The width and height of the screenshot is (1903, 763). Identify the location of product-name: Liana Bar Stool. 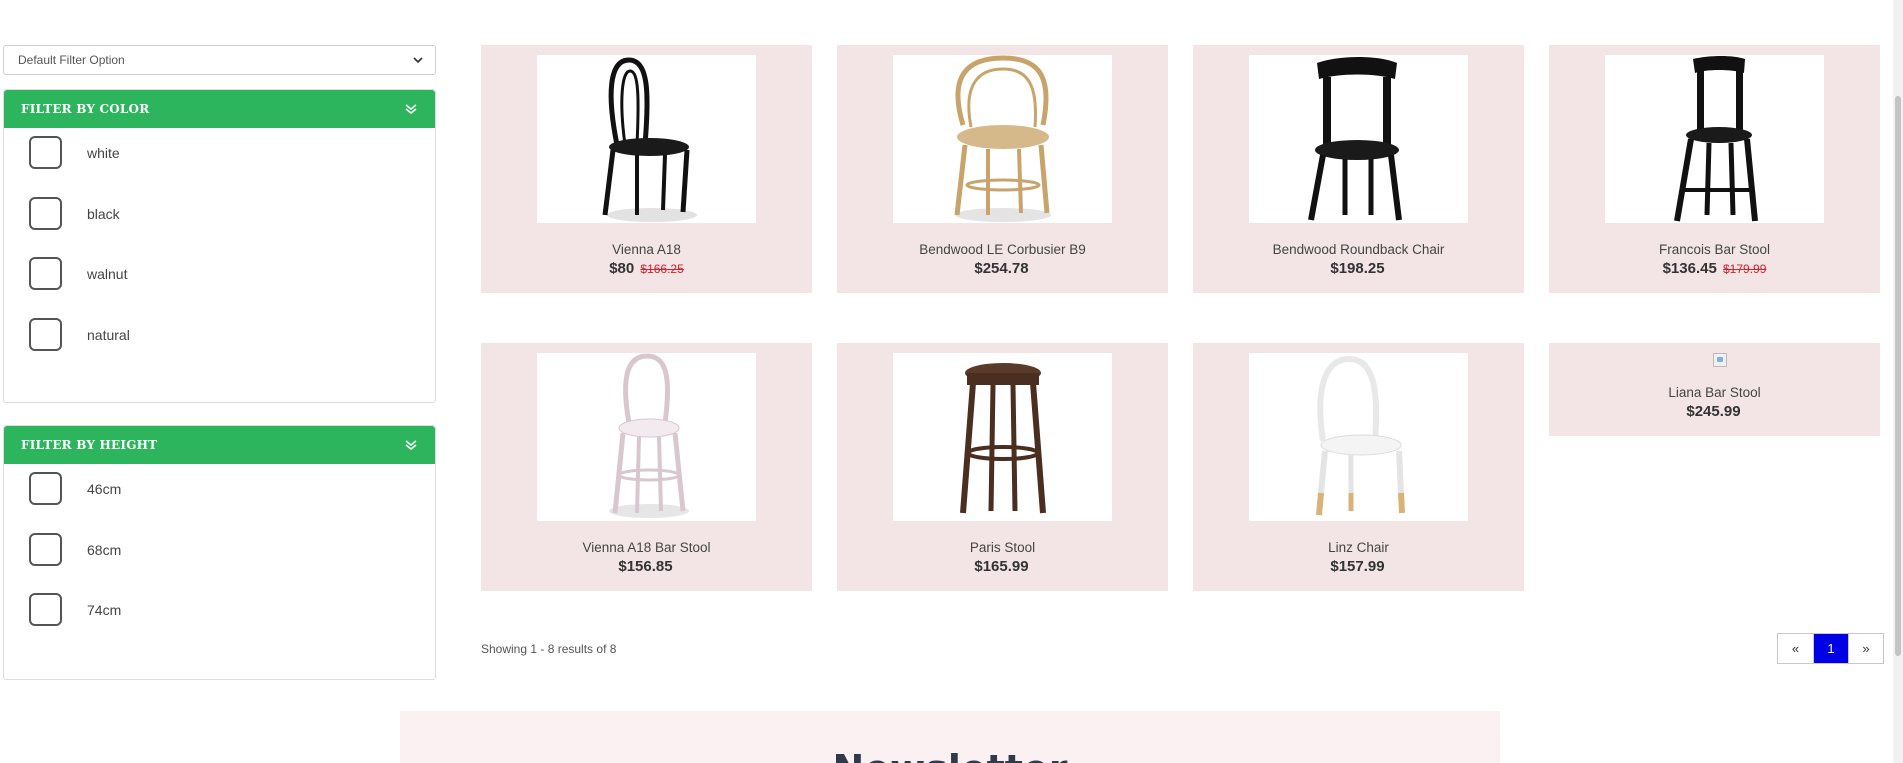
(1714, 392).